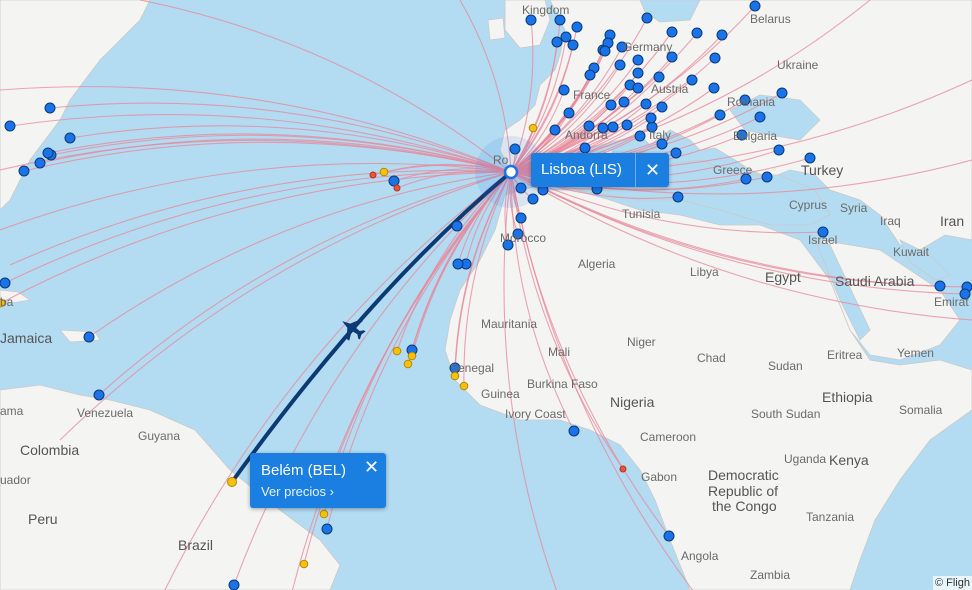 The width and height of the screenshot is (972, 590). What do you see at coordinates (952, 583) in the screenshot?
I see `copyright-text: © Fligh` at bounding box center [952, 583].